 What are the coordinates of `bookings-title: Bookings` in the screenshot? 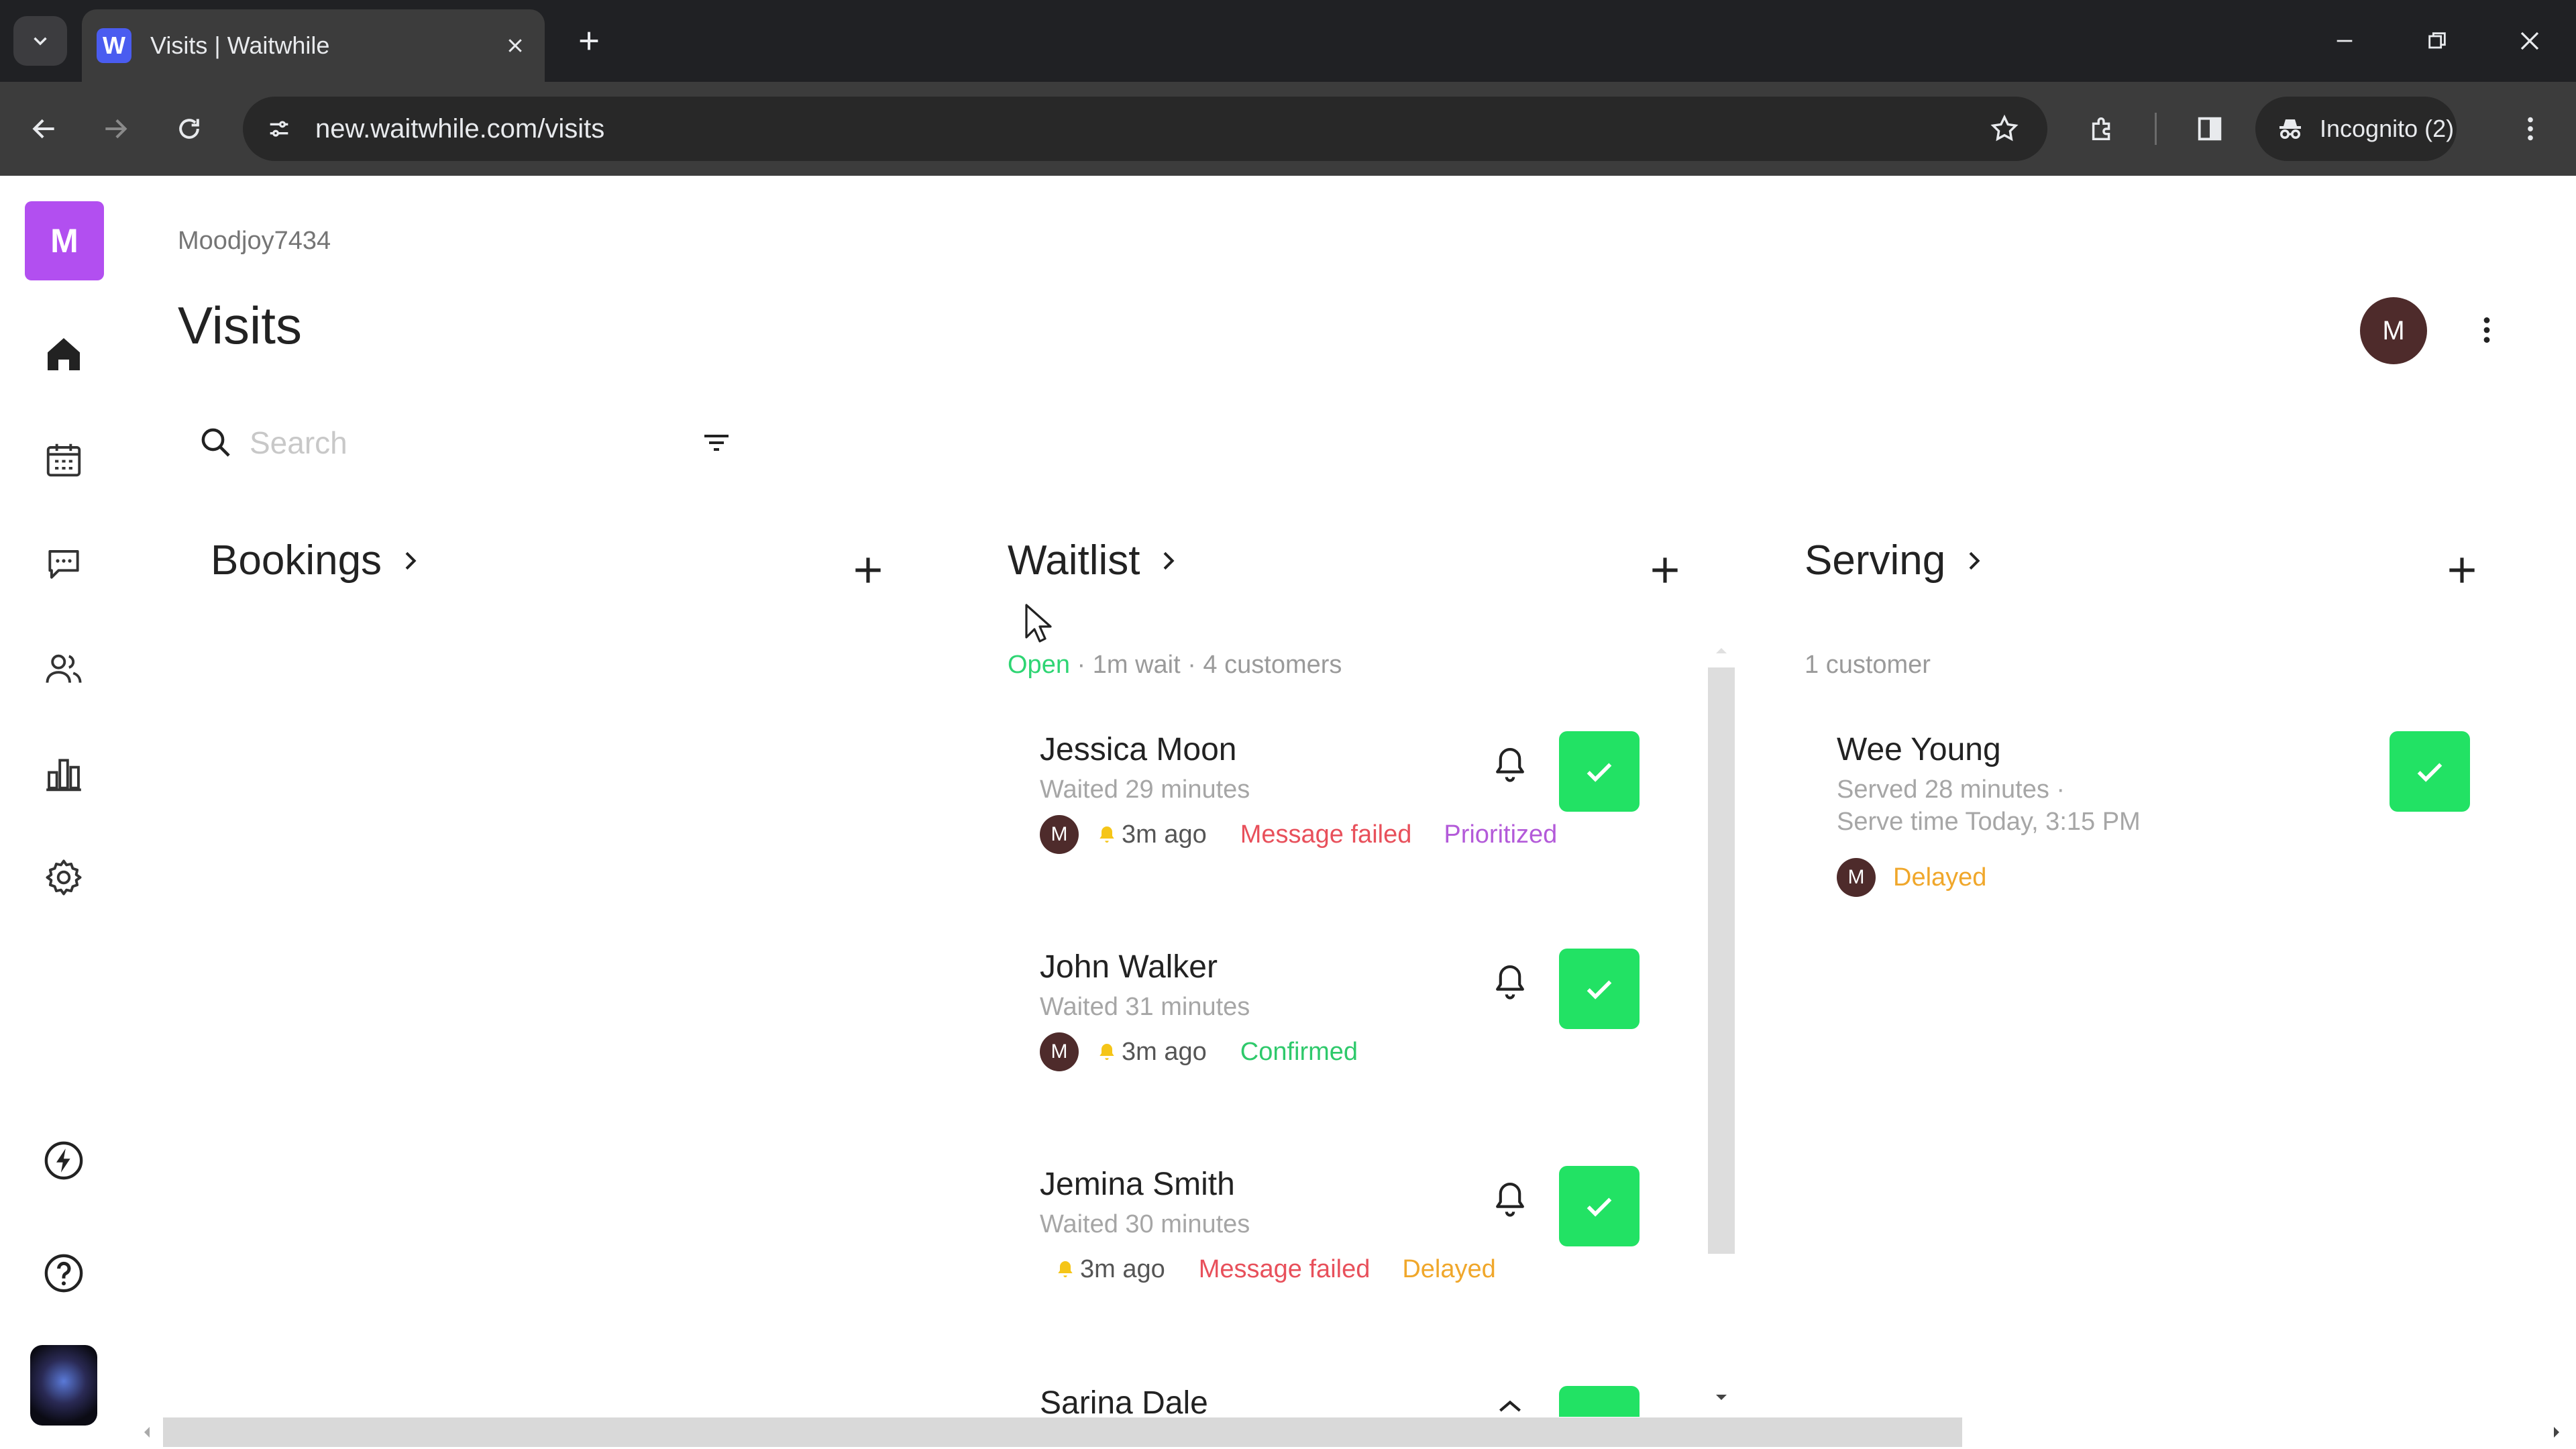 It's located at (296, 560).